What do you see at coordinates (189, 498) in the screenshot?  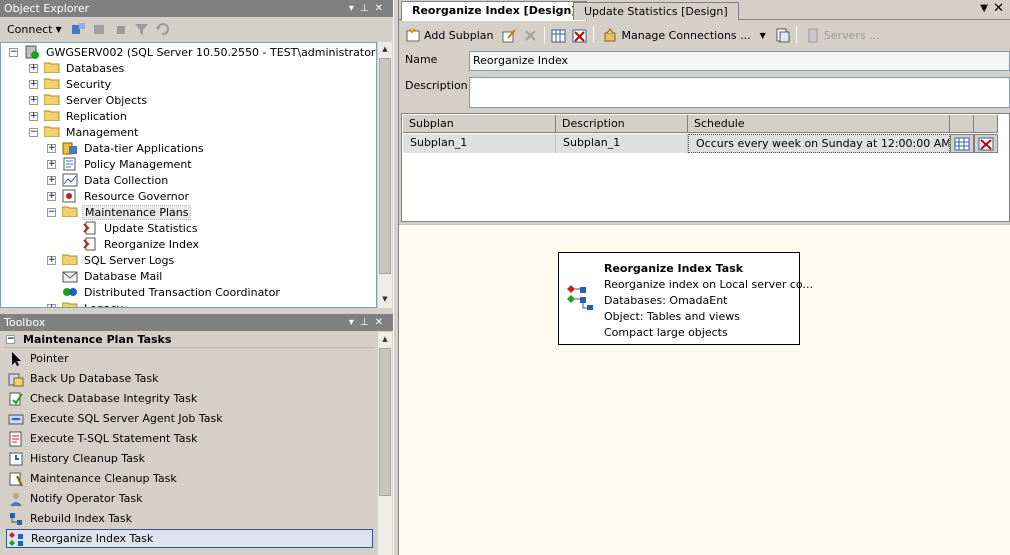 I see `toolbox-item-notify-operator-task: Notify Operator Task` at bounding box center [189, 498].